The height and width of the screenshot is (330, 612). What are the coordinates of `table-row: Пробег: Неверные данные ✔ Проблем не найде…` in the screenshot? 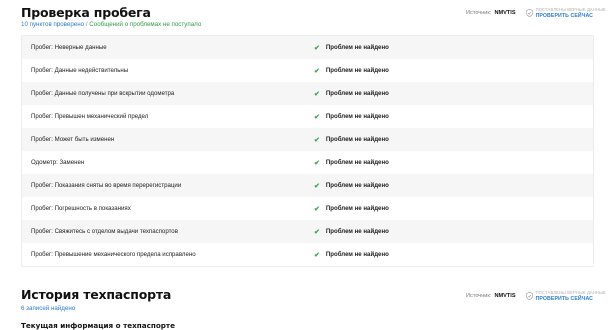 It's located at (307, 47).